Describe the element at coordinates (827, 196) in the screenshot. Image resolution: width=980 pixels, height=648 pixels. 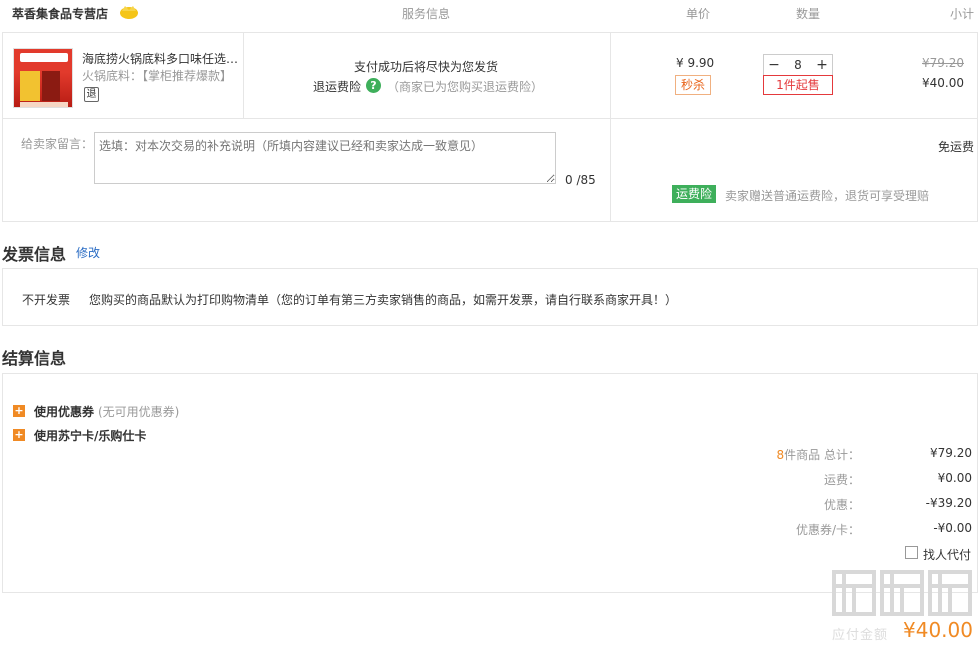
I see `shipping-insurance-note: 卖家赠送普通运费险，退货可享受理赔` at that location.